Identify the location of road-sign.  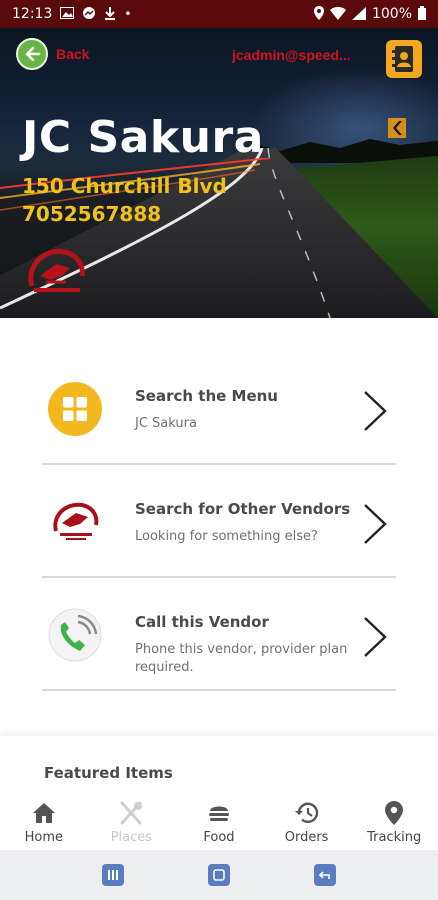
(397, 128).